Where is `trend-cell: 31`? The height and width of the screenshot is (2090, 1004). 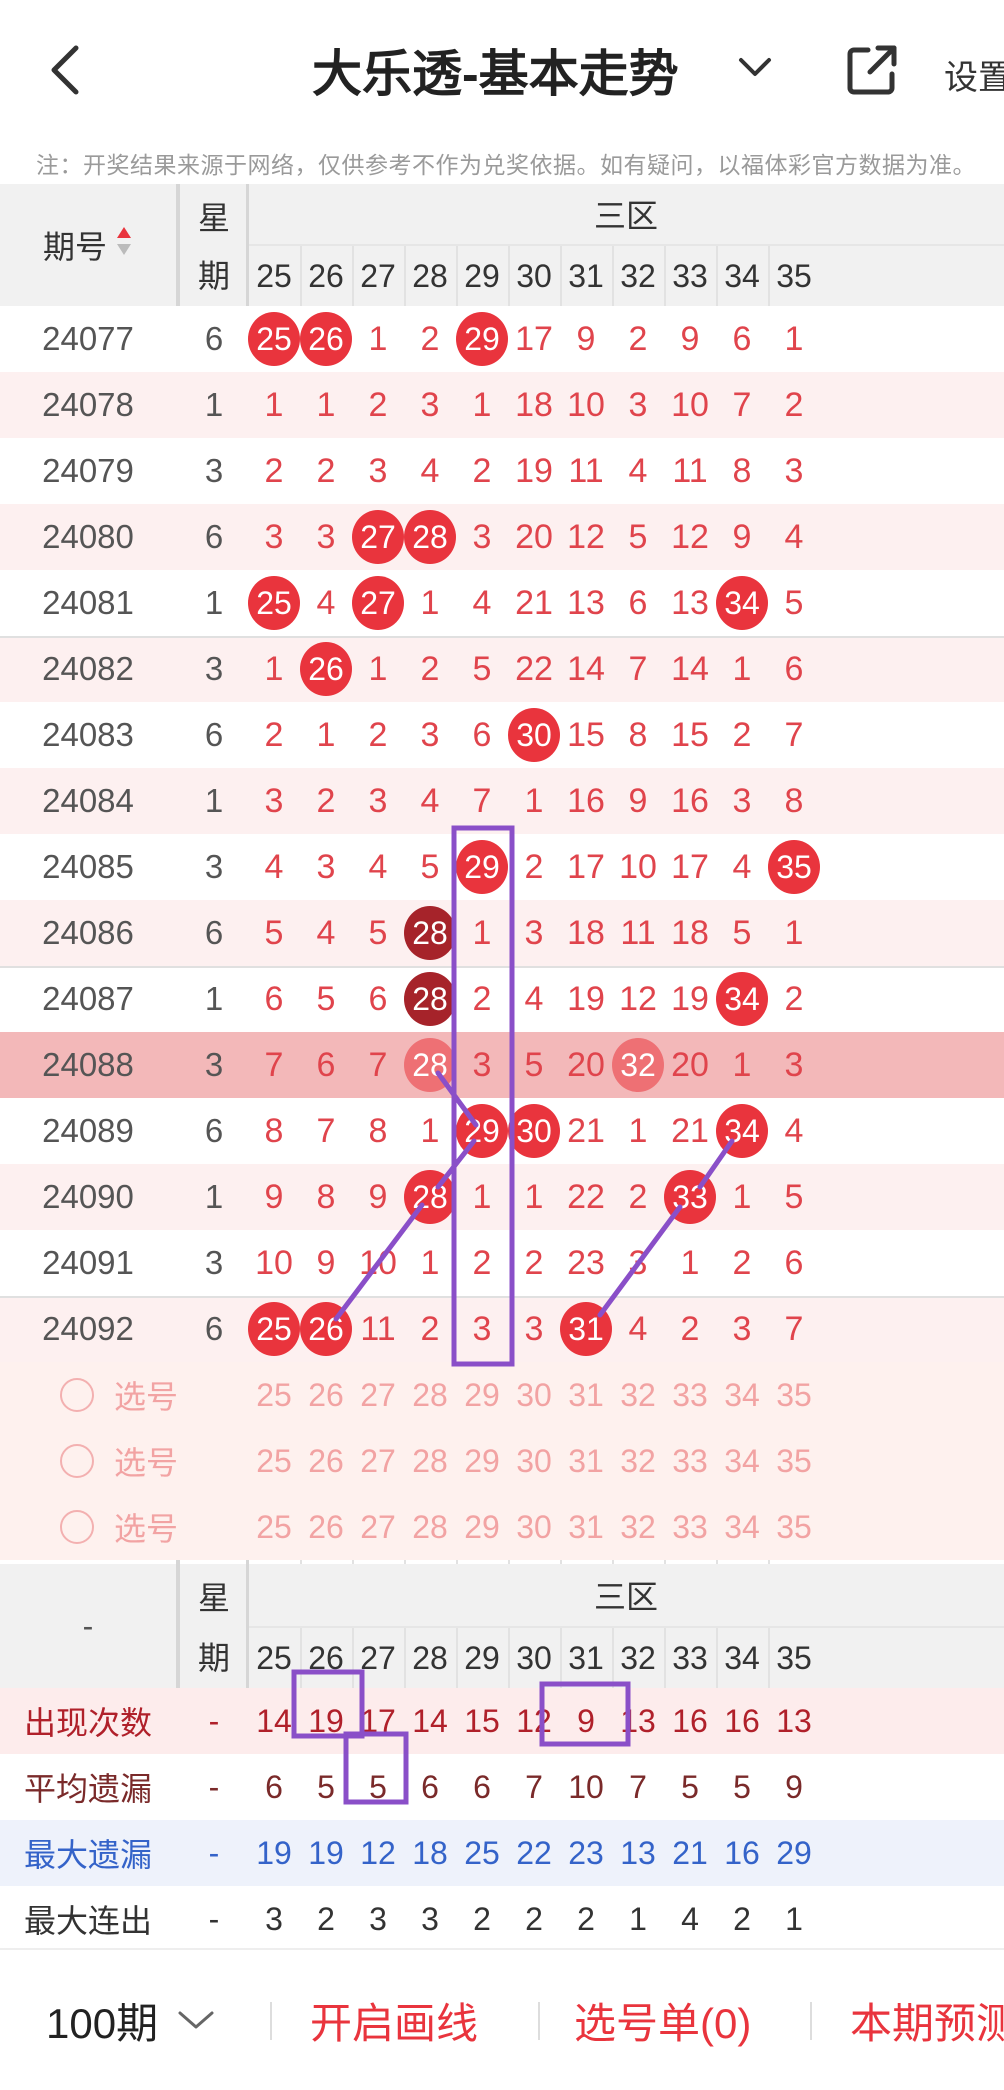 trend-cell: 31 is located at coordinates (586, 1329).